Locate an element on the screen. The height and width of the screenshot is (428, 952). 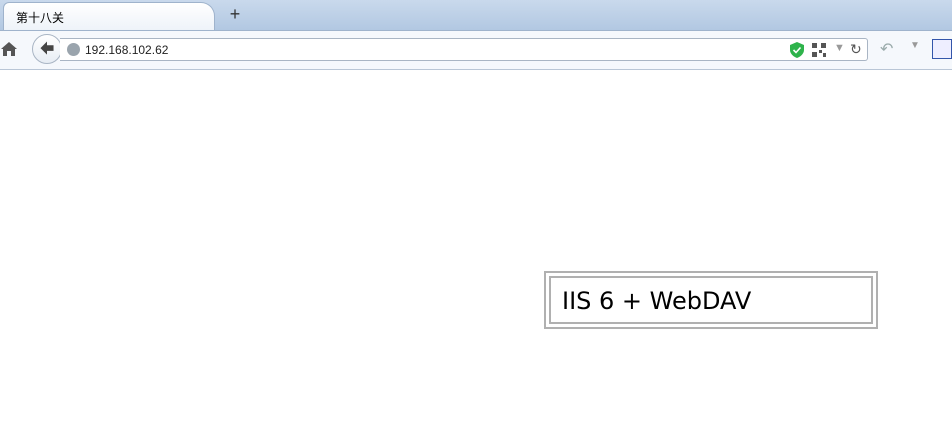
undo-icon: ↶ is located at coordinates (886, 49).